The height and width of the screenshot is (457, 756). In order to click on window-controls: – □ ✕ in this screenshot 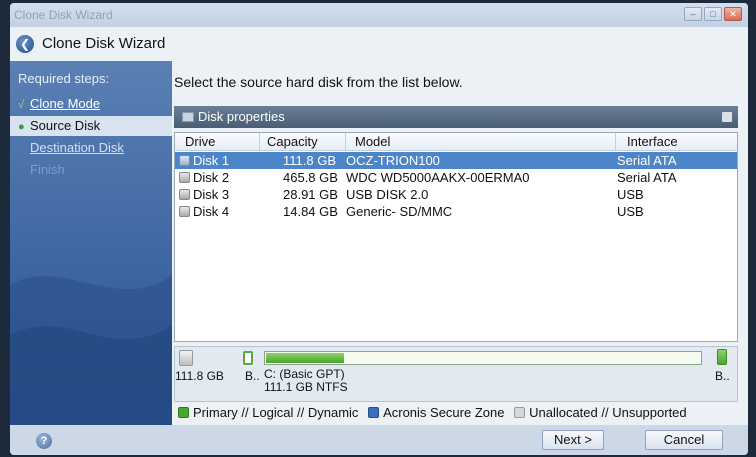, I will do `click(713, 14)`.